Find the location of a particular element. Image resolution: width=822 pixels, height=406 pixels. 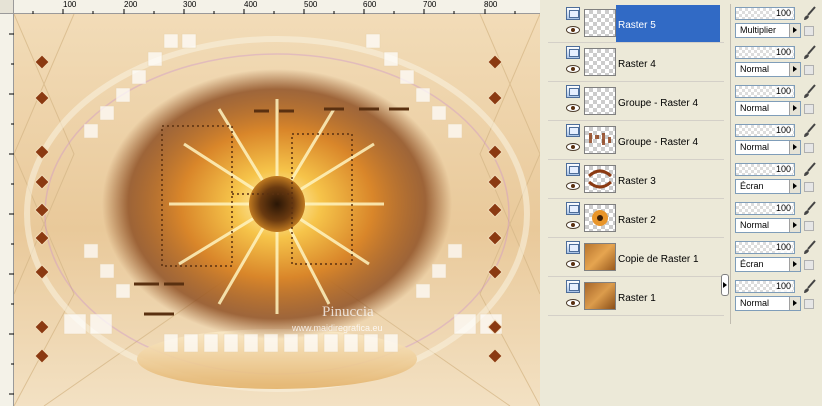

layer-name-area: Copie de Raster 1 is located at coordinates (668, 257).